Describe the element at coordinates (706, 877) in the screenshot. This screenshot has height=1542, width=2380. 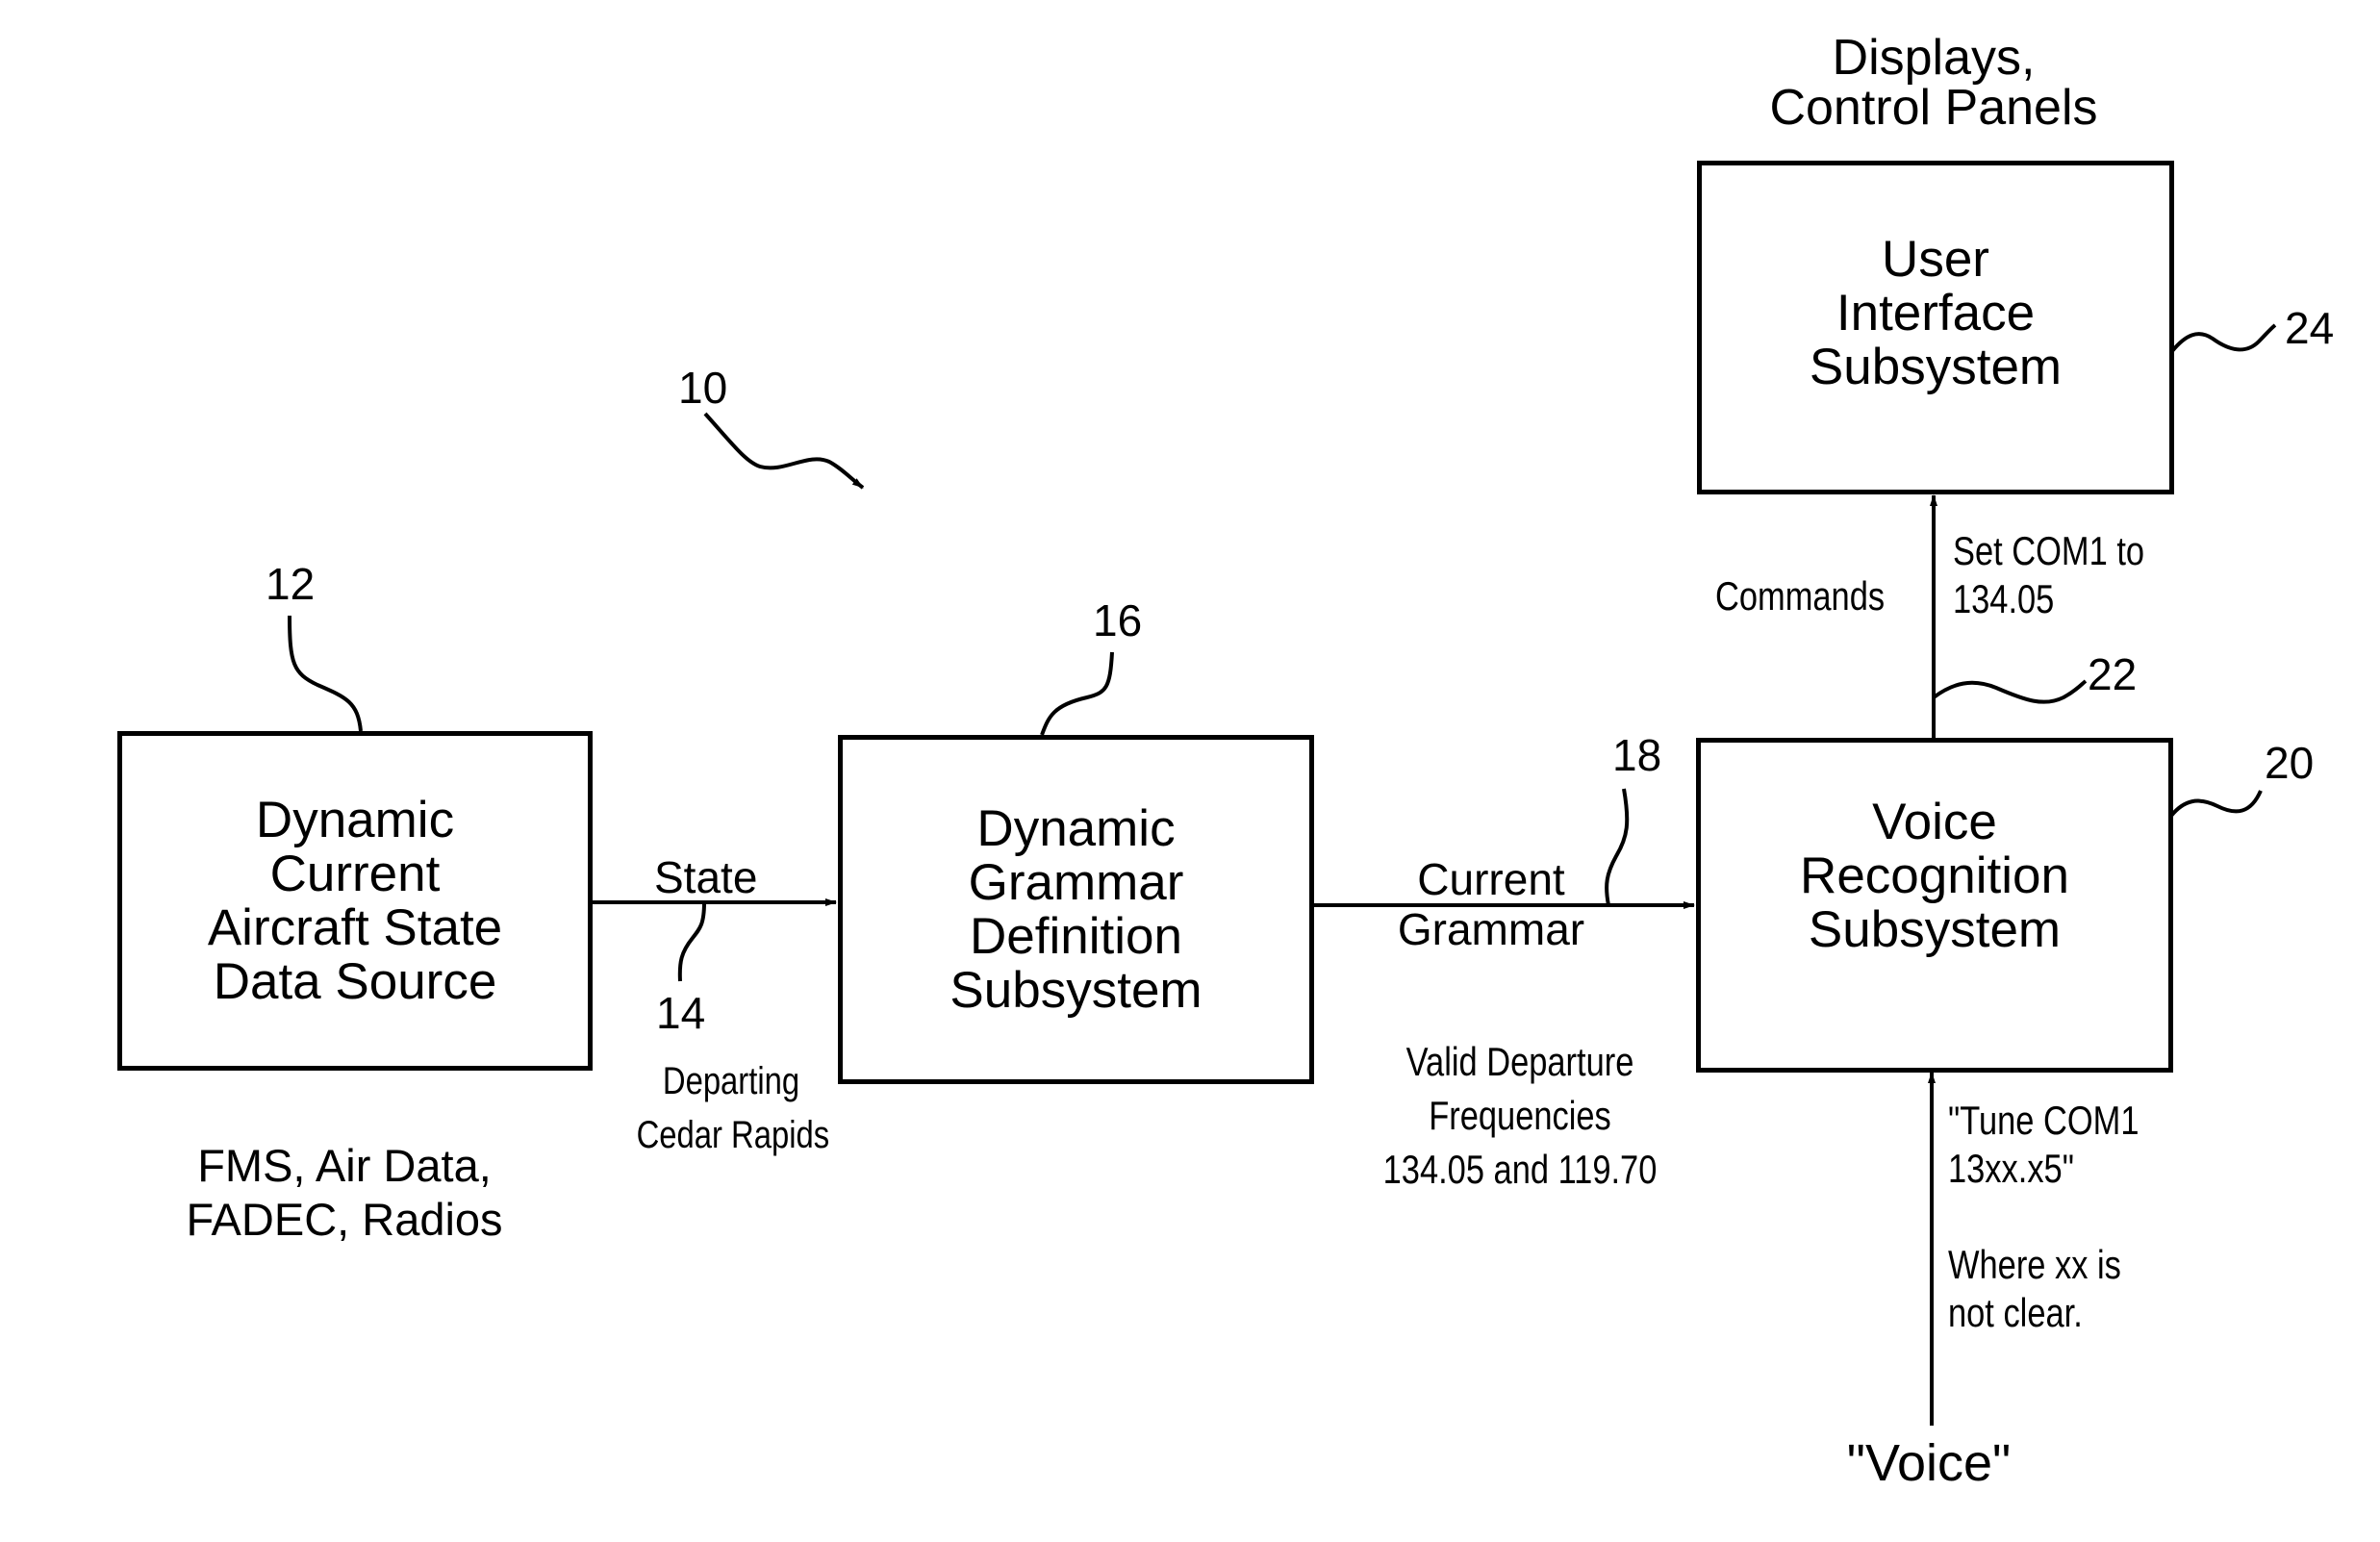
I see `state-link-label: State` at that location.